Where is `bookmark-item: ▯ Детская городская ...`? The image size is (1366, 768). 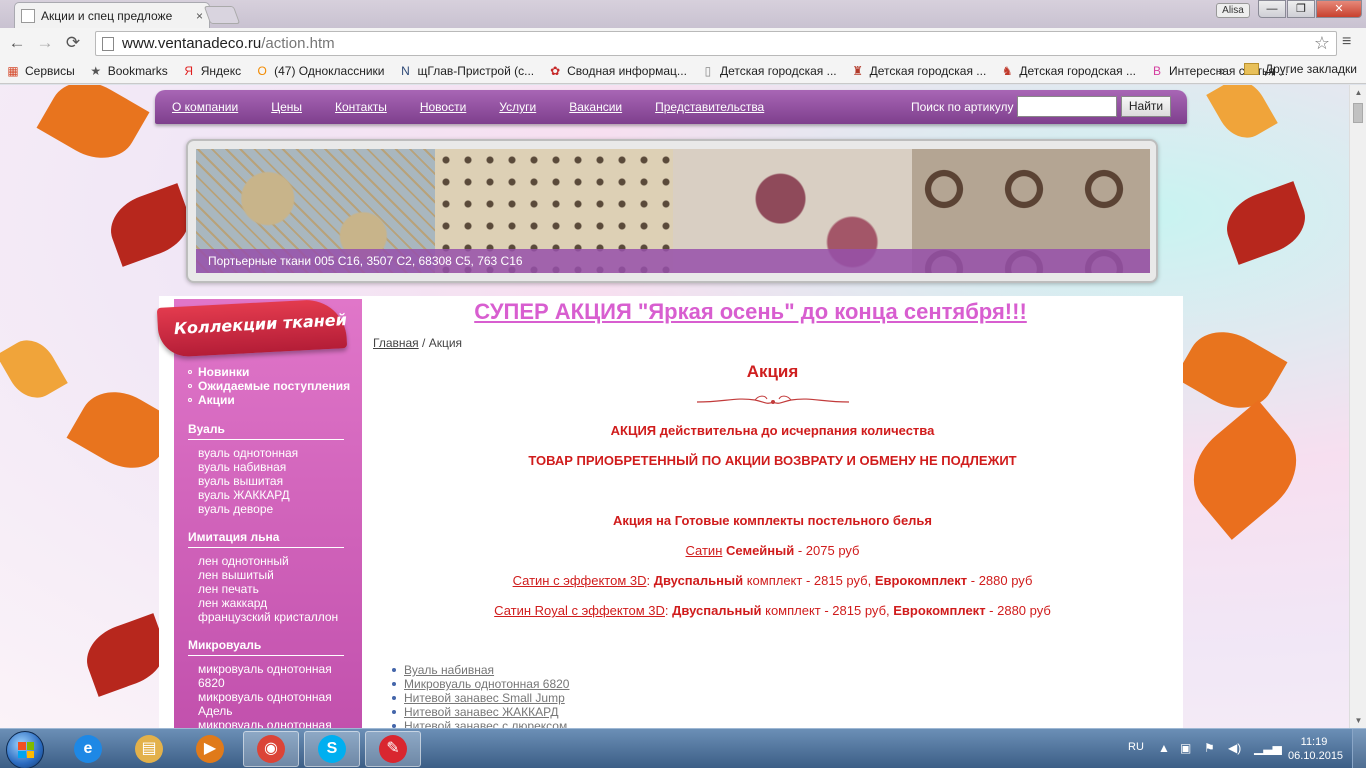
bookmark-item: ▯ Детская городская ... is located at coordinates (769, 71).